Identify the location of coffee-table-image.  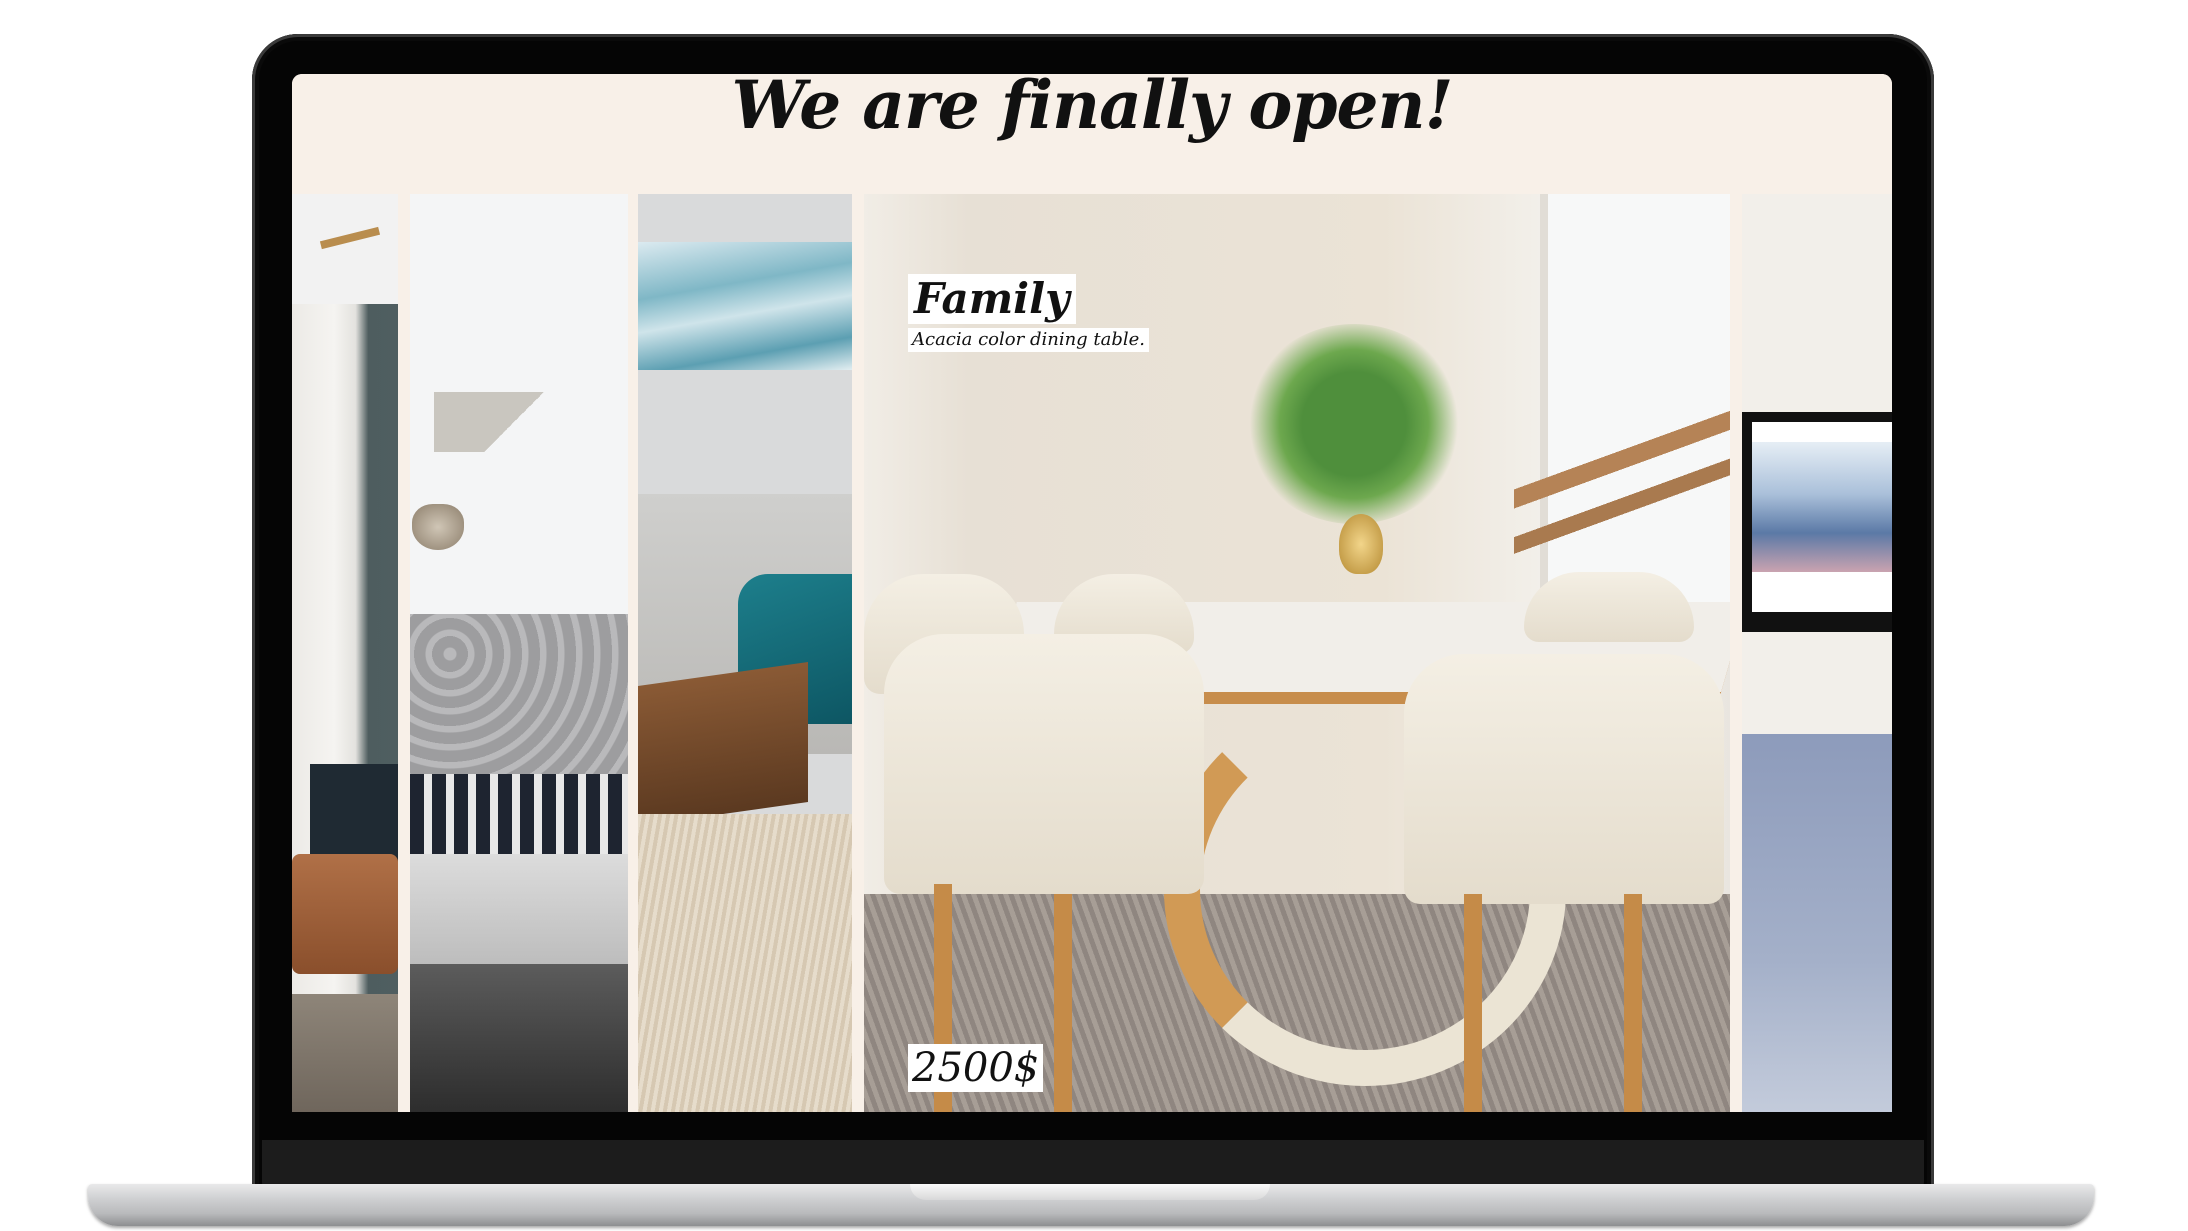
(723, 744).